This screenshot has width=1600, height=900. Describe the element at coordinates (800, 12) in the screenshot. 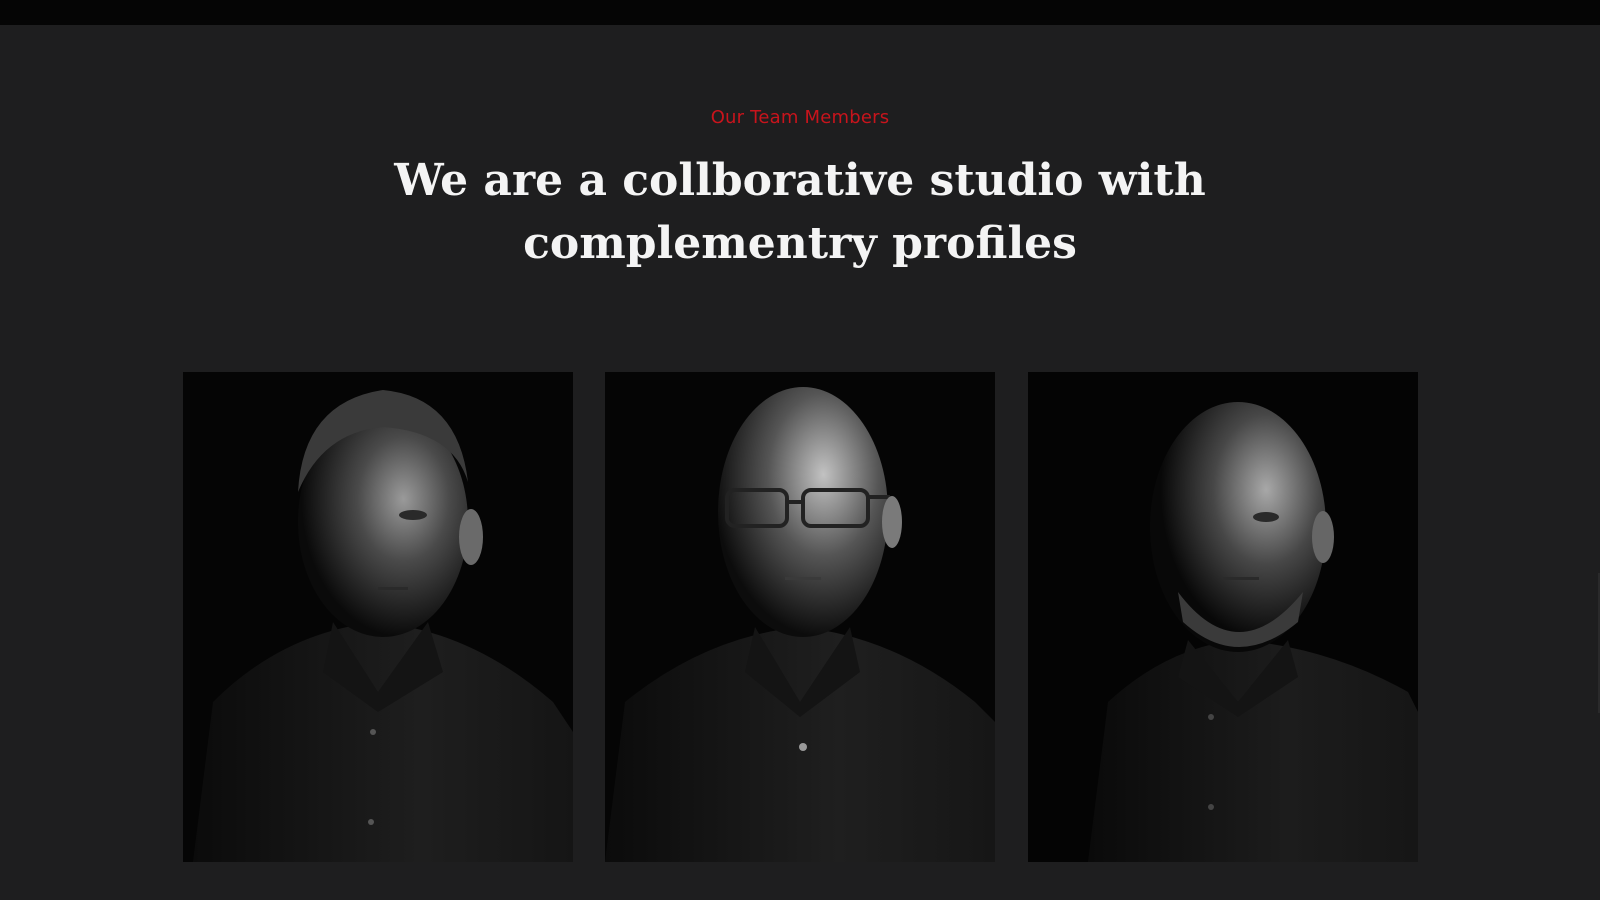

I see `top-bar` at that location.